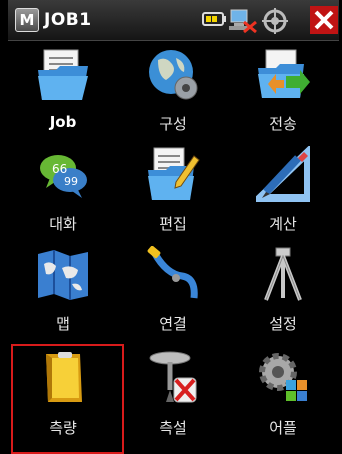 The width and height of the screenshot is (342, 454). I want to click on menu-label: 연결, so click(173, 324).